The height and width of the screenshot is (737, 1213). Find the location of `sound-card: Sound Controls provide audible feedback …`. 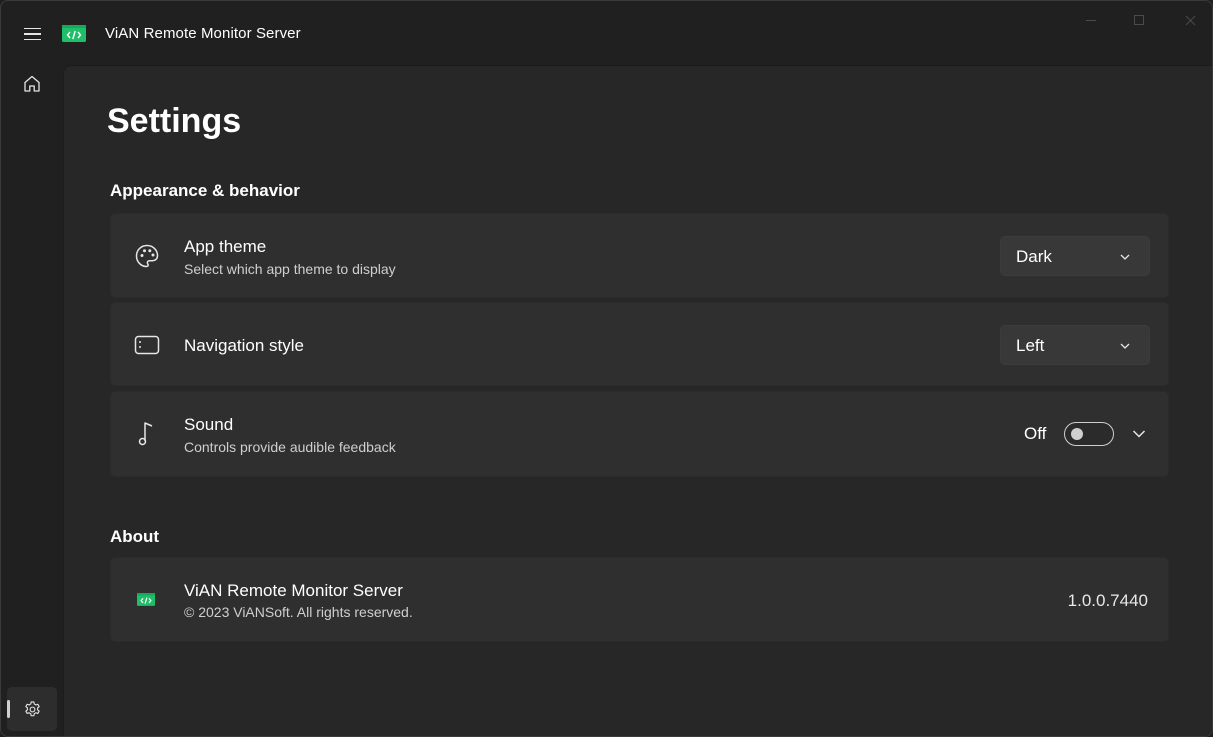

sound-card: Sound Controls provide audible feedback … is located at coordinates (639, 434).